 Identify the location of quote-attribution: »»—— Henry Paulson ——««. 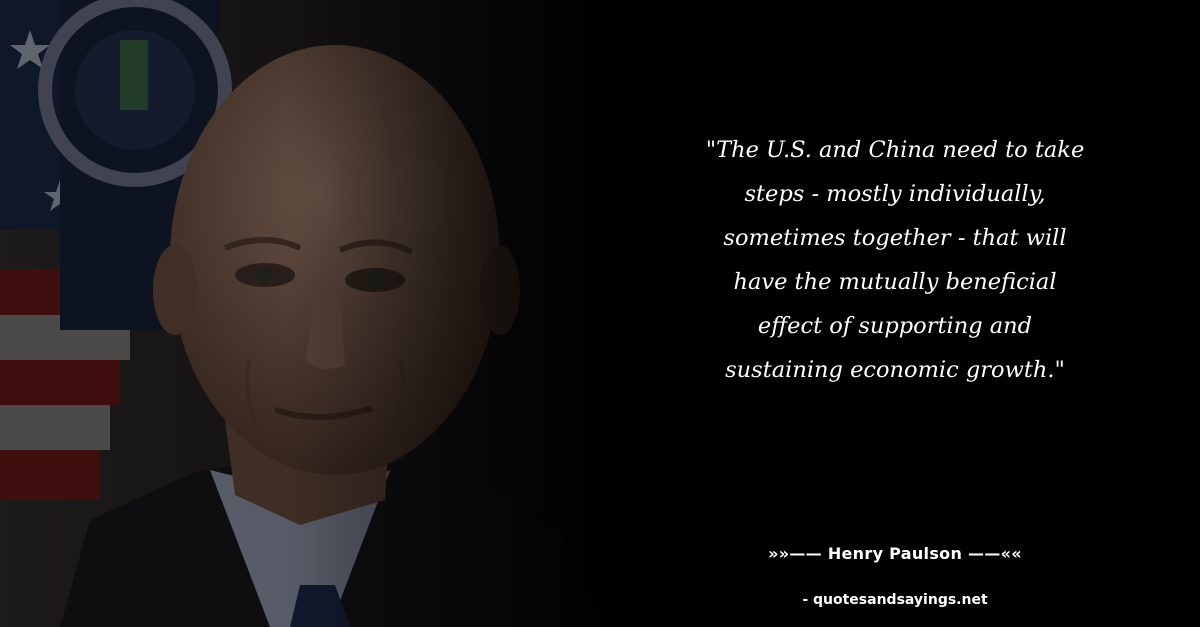
(895, 553).